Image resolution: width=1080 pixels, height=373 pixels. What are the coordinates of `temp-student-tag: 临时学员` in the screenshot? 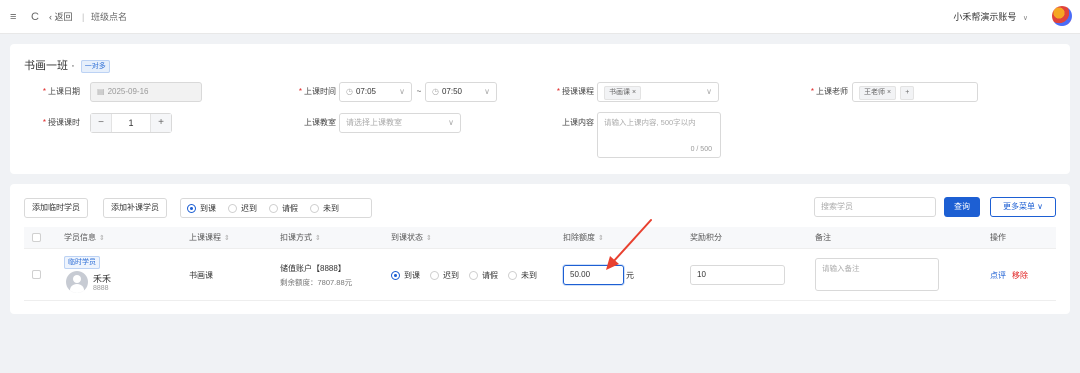 It's located at (82, 262).